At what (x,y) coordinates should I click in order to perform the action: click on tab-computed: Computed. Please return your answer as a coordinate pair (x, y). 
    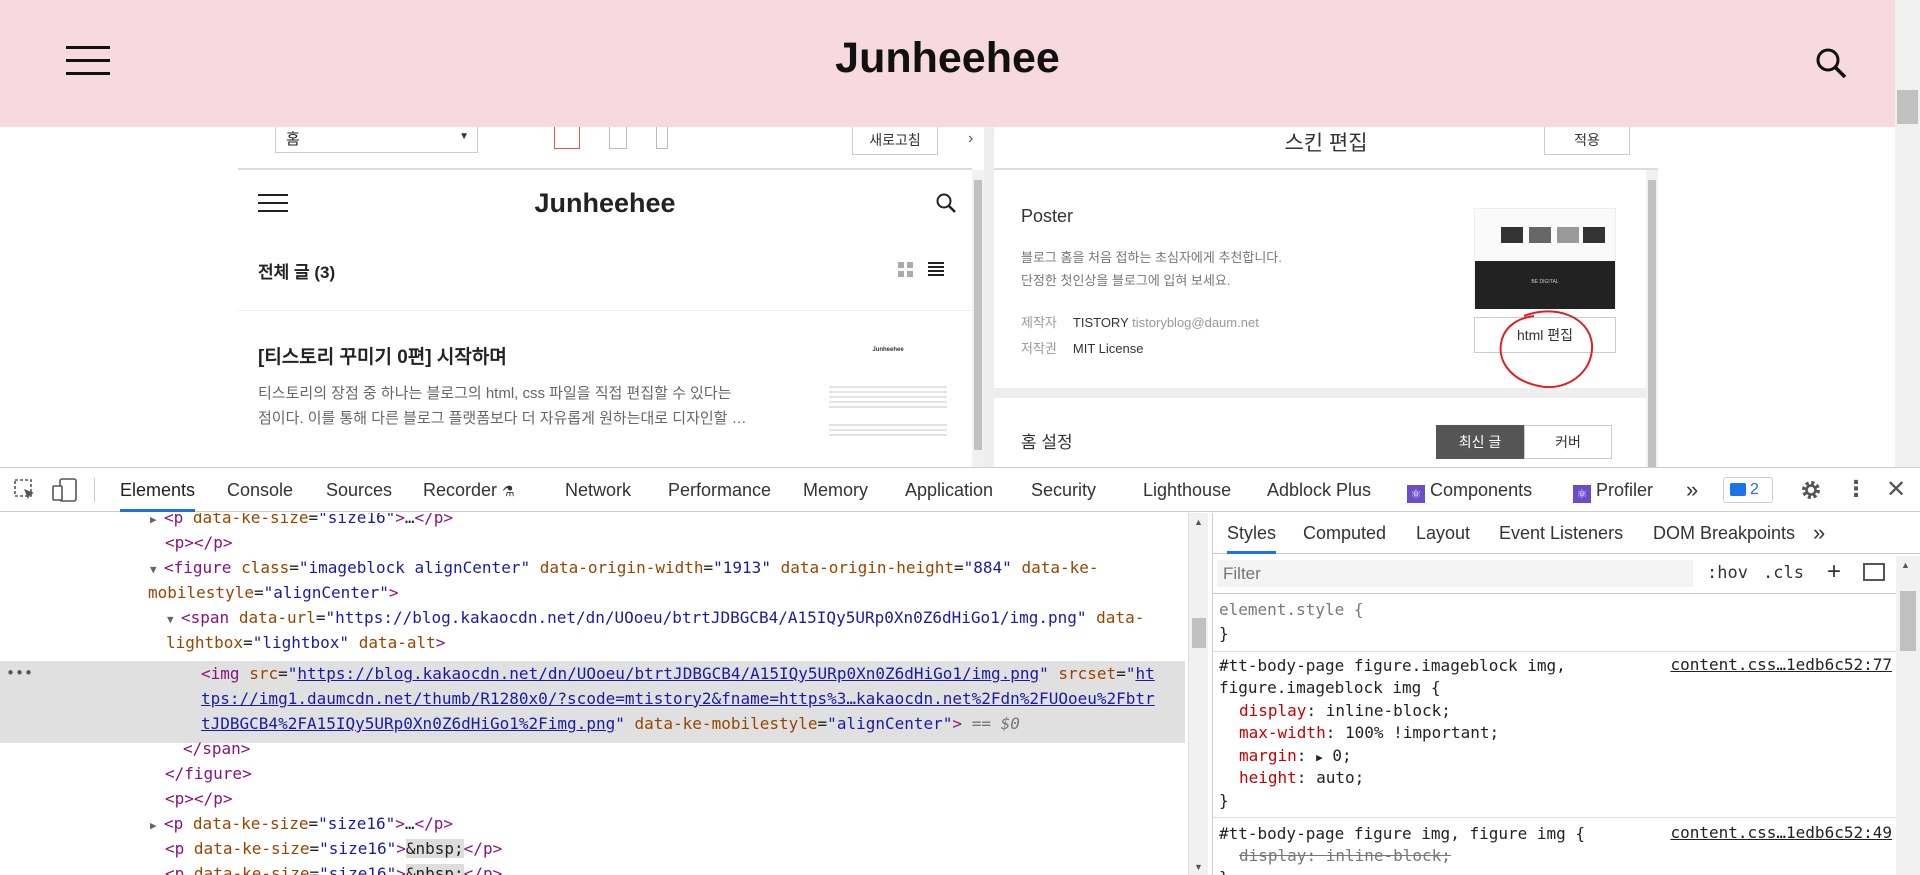
    Looking at the image, I should click on (1344, 533).